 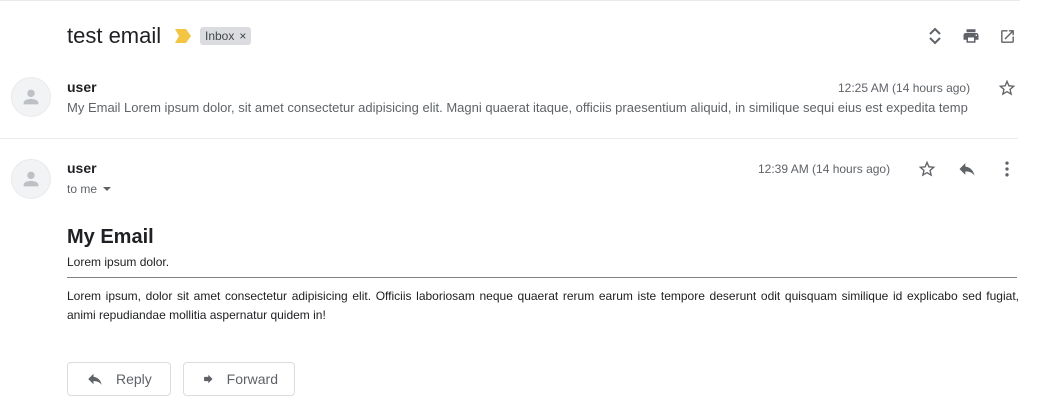 I want to click on open-in-new-window-icon, so click(x=1007, y=36).